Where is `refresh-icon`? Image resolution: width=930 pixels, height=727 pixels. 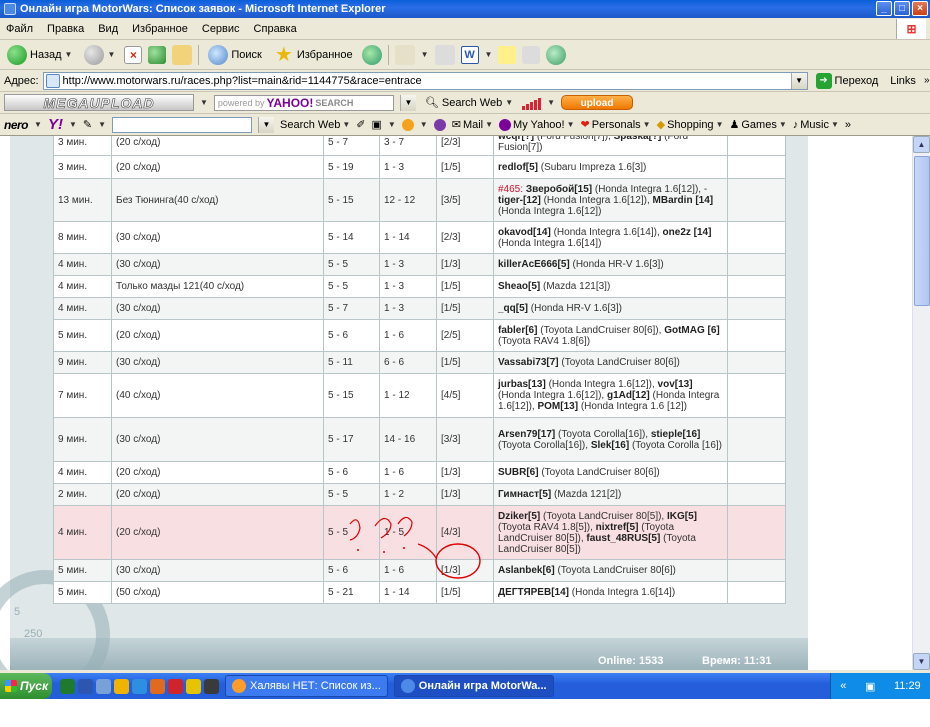 refresh-icon is located at coordinates (157, 54).